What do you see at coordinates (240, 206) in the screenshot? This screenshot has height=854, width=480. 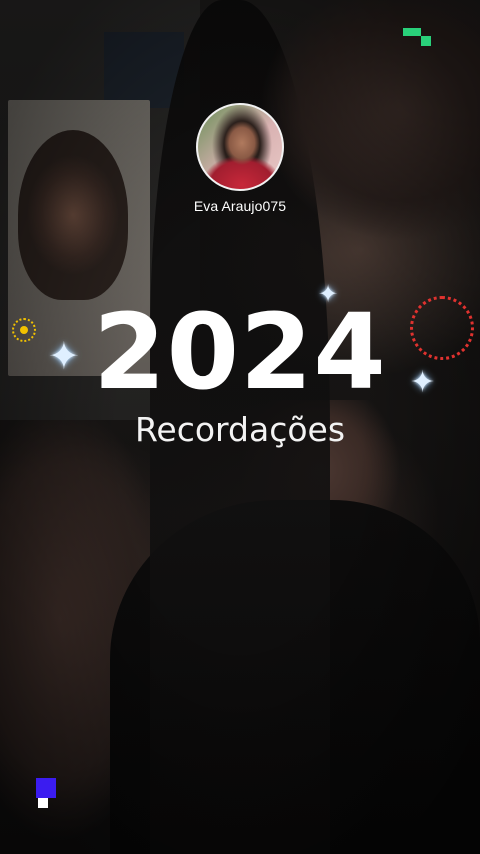 I see `username: Eva Araujo075` at bounding box center [240, 206].